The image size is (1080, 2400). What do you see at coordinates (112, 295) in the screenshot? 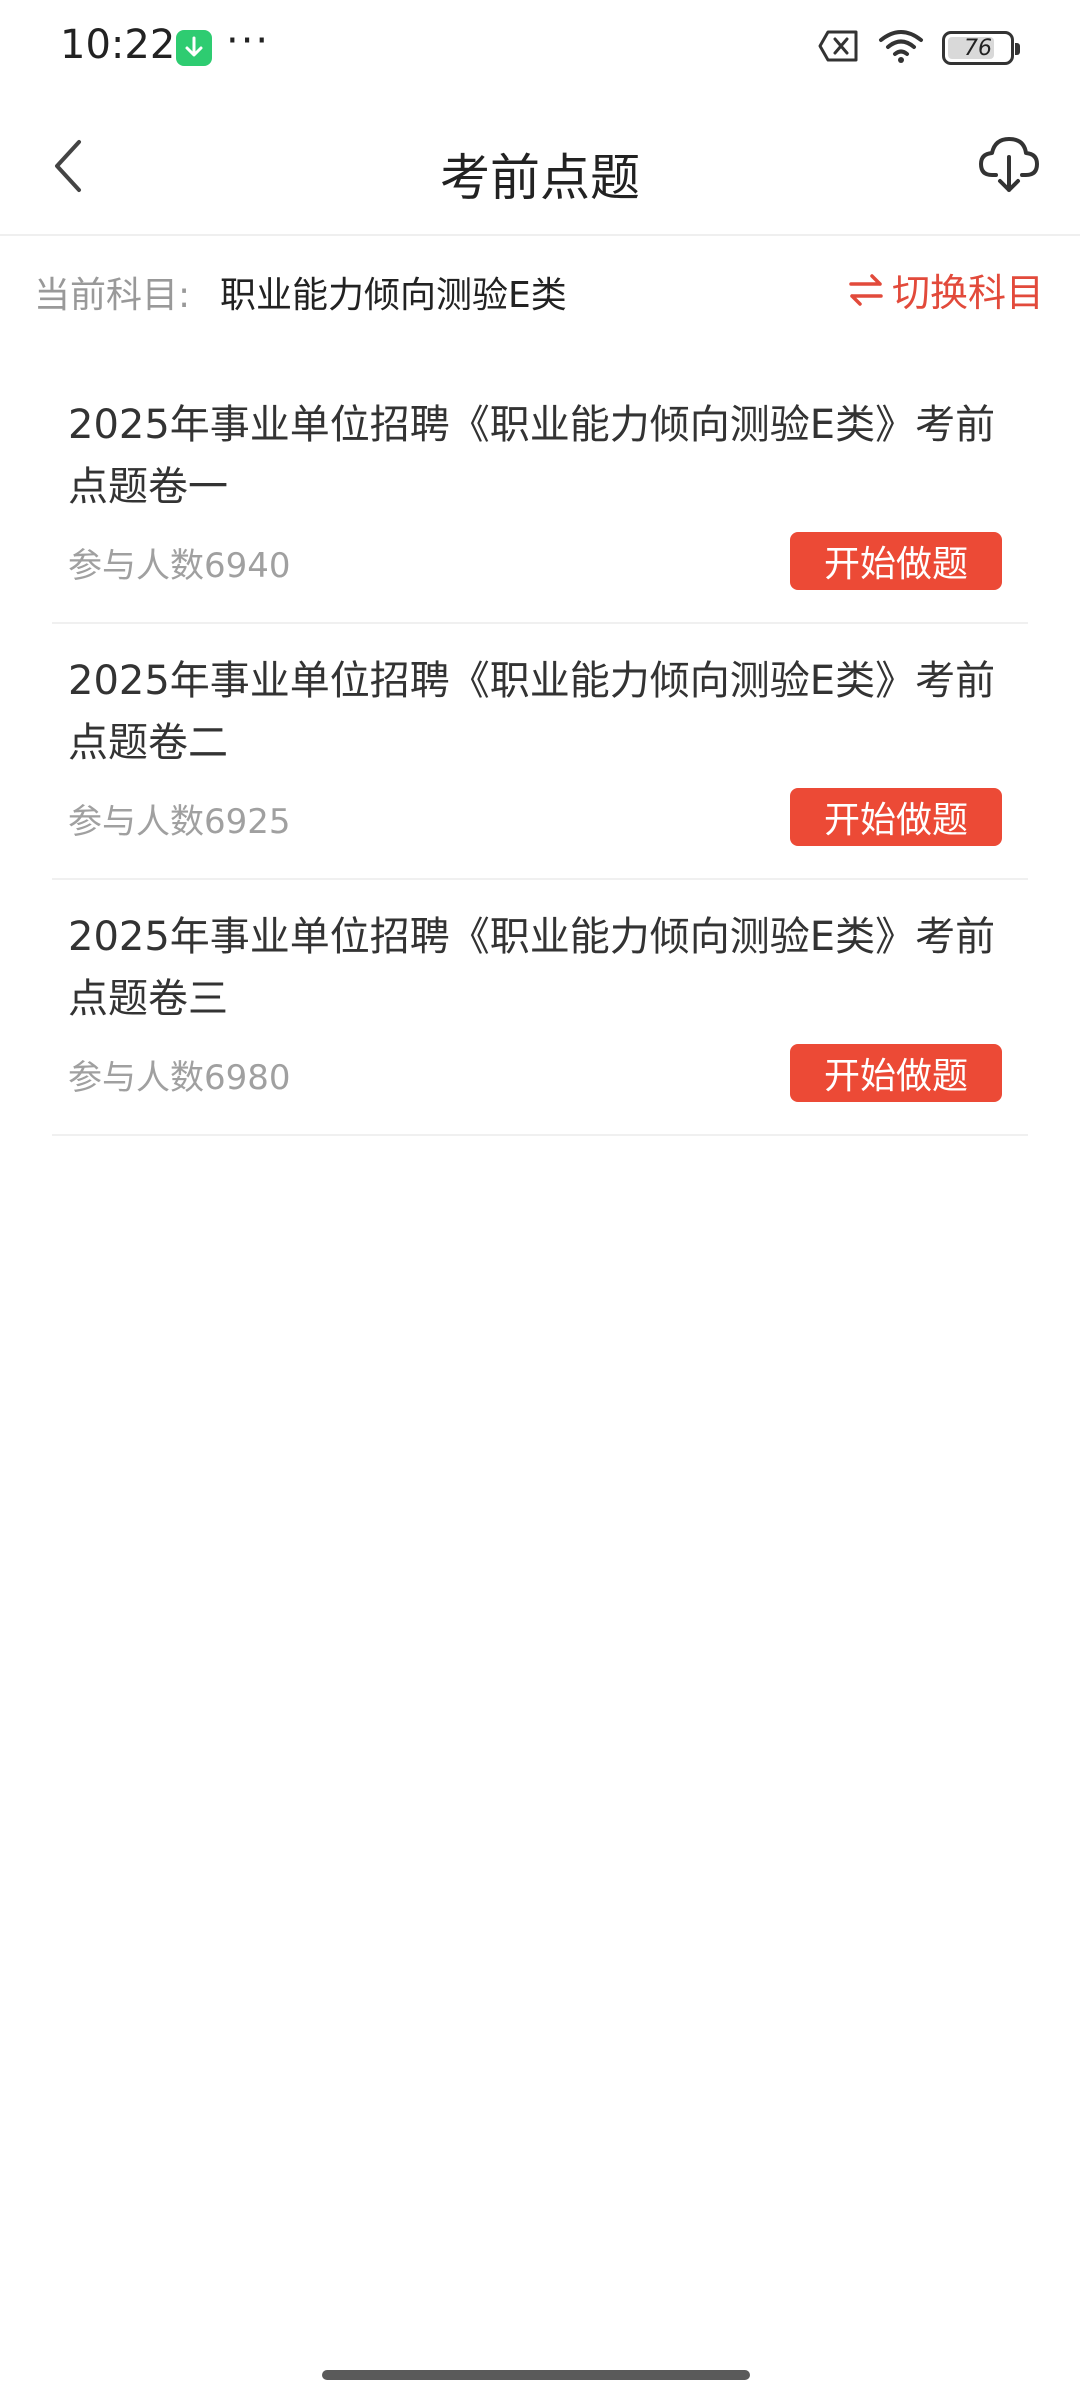
I see `subject-label: 当前科目:` at bounding box center [112, 295].